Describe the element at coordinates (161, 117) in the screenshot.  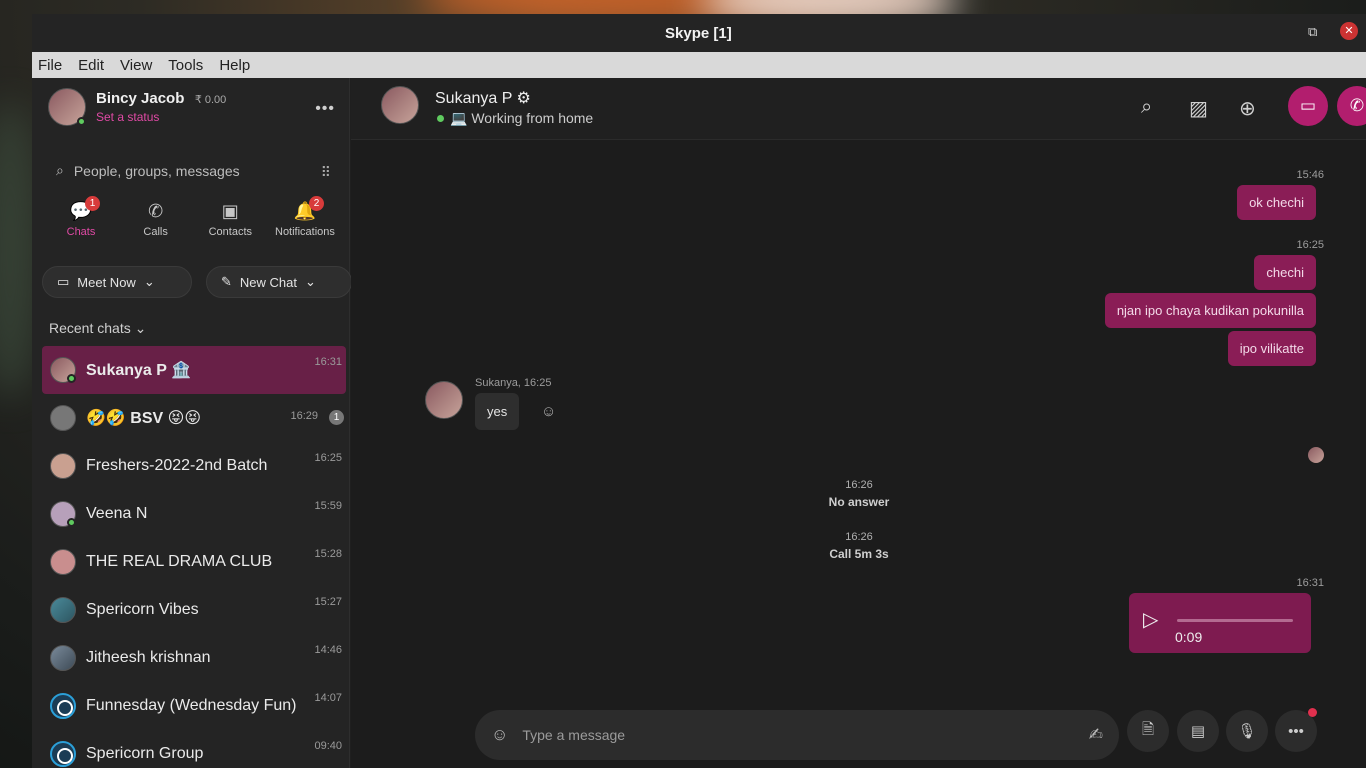
I see `set-status-link: Set a status` at that location.